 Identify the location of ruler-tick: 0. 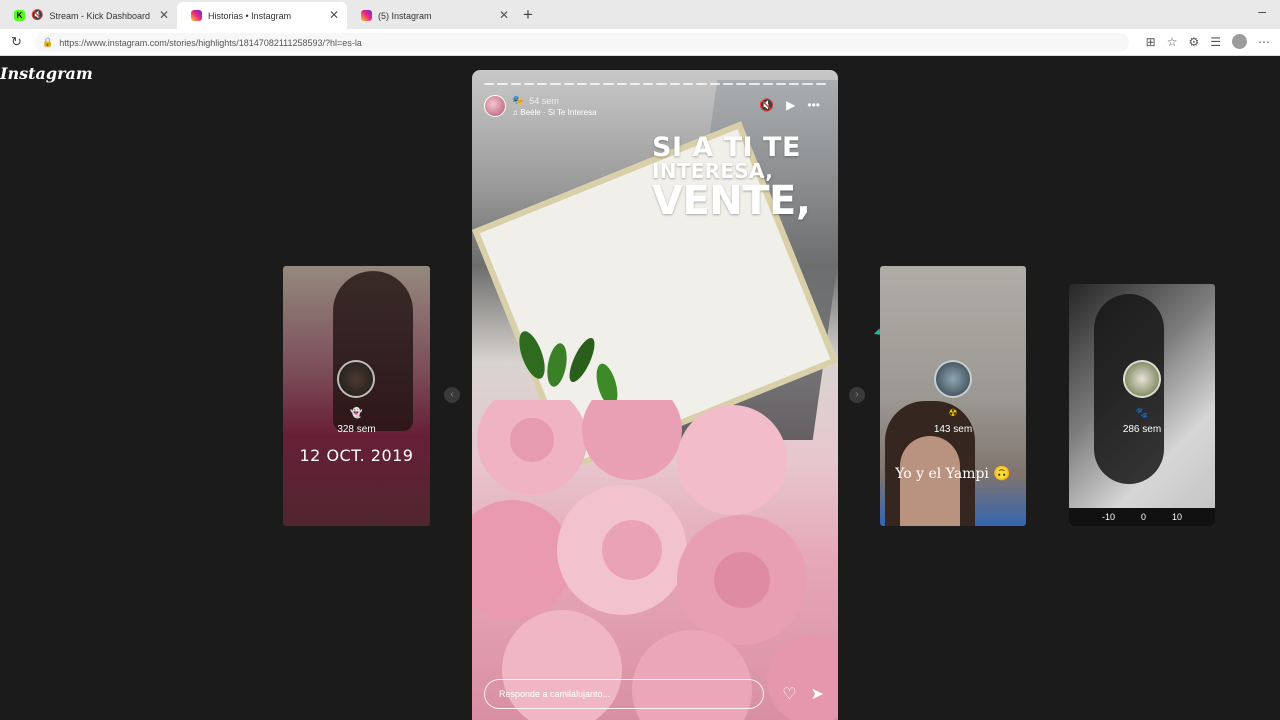
(1143, 517).